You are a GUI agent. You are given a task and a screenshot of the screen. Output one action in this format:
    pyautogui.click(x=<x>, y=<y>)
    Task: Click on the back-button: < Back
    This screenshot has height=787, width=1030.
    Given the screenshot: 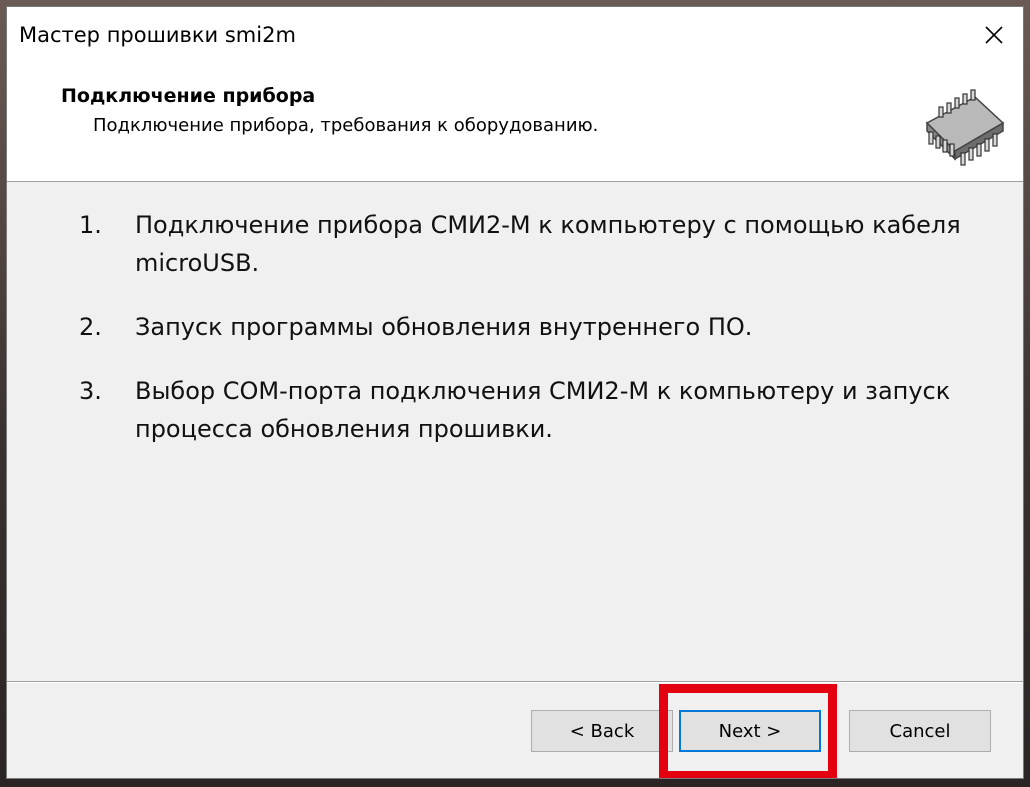 What is the action you would take?
    pyautogui.click(x=602, y=731)
    